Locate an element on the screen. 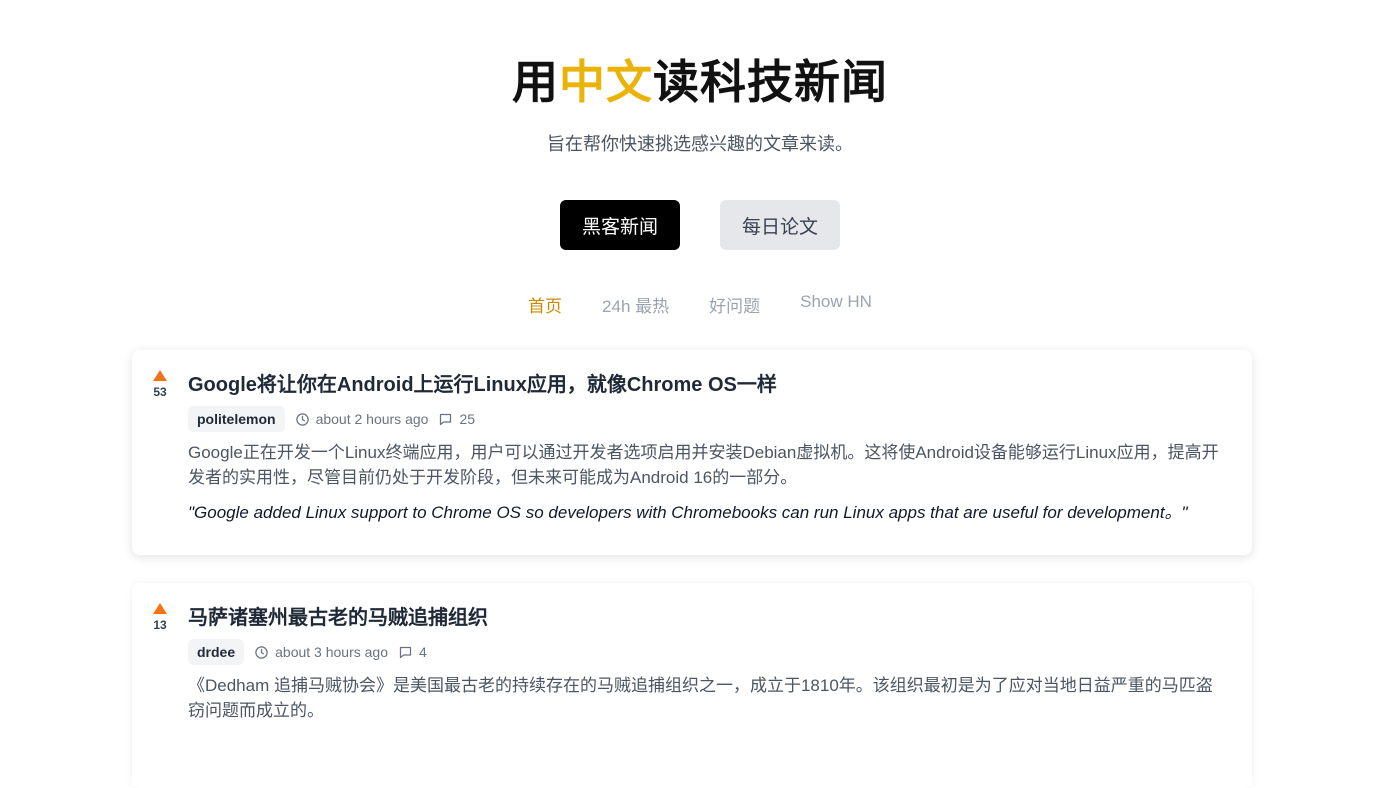 Image resolution: width=1400 pixels, height=788 pixels. vote-box: 13 is located at coordinates (160, 617).